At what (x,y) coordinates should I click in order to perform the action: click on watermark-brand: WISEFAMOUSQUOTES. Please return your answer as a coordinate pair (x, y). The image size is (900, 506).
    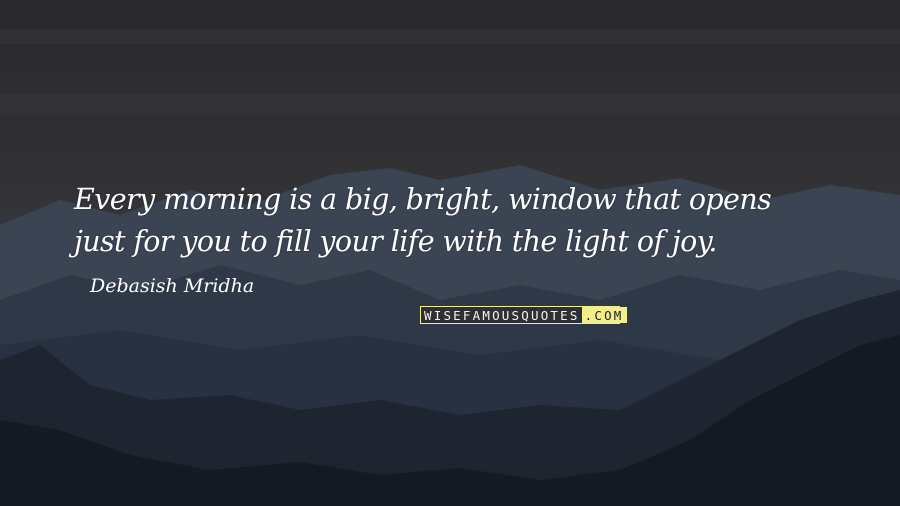
    Looking at the image, I should click on (501, 315).